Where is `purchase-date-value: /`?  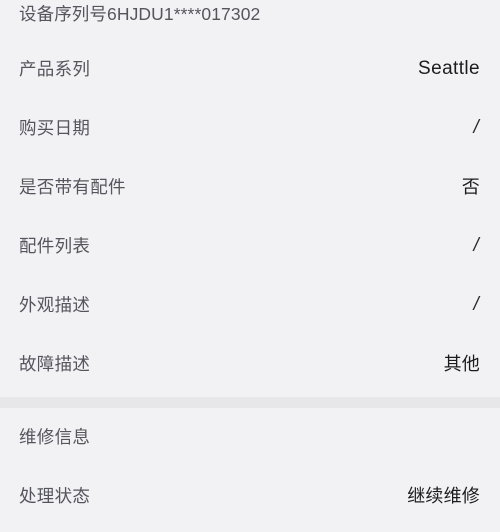 purchase-date-value: / is located at coordinates (476, 128).